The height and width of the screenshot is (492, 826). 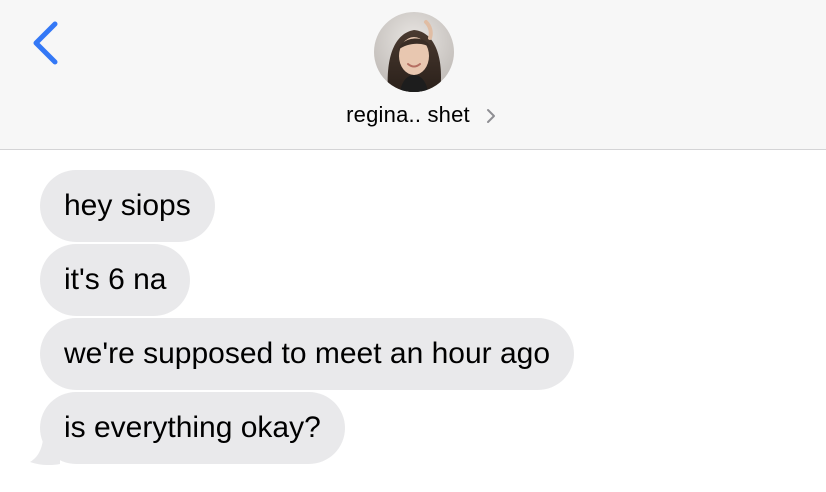 I want to click on message-text: it's 6 na, so click(x=115, y=279).